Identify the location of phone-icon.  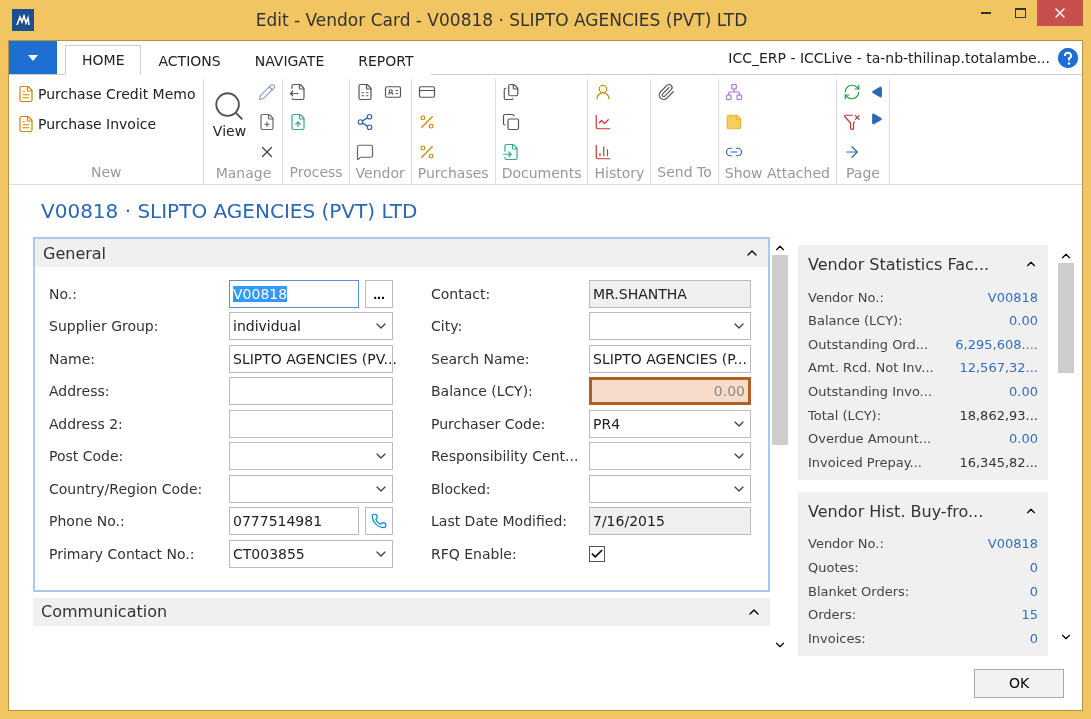
(379, 521).